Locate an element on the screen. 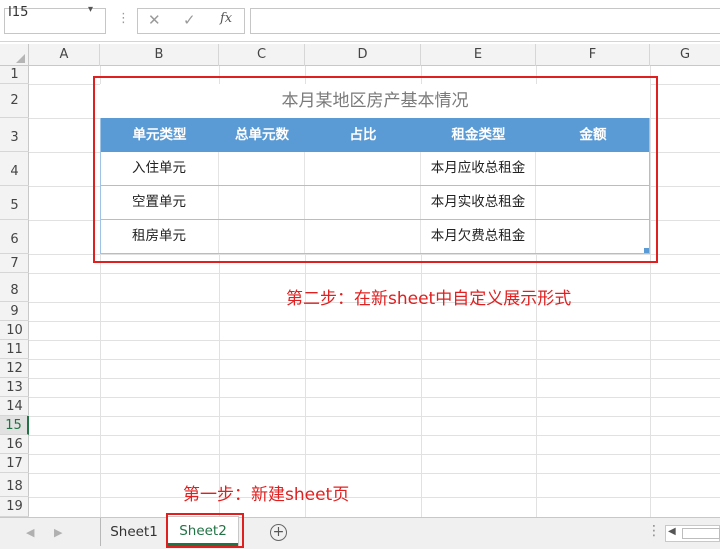  name-box-value: I15 is located at coordinates (18, 12).